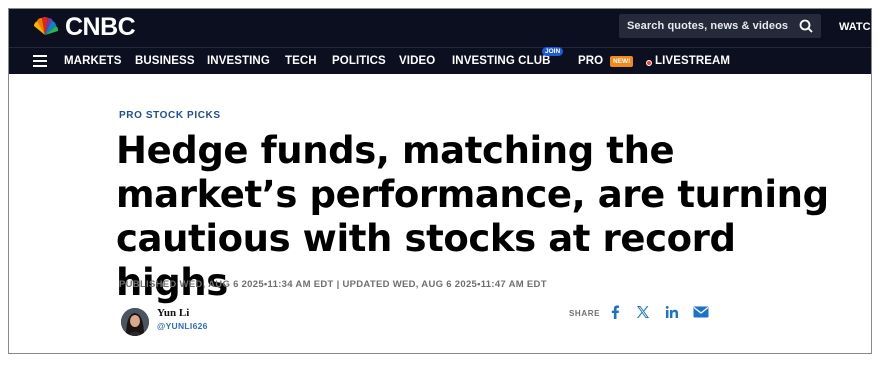 Image resolution: width=878 pixels, height=370 pixels. Describe the element at coordinates (615, 312) in the screenshot. I see `facebook-icon` at that location.